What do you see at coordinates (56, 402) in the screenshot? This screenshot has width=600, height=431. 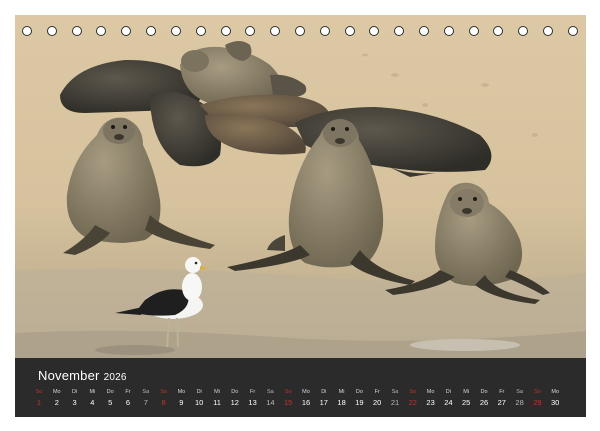 I see `day-number: 2` at bounding box center [56, 402].